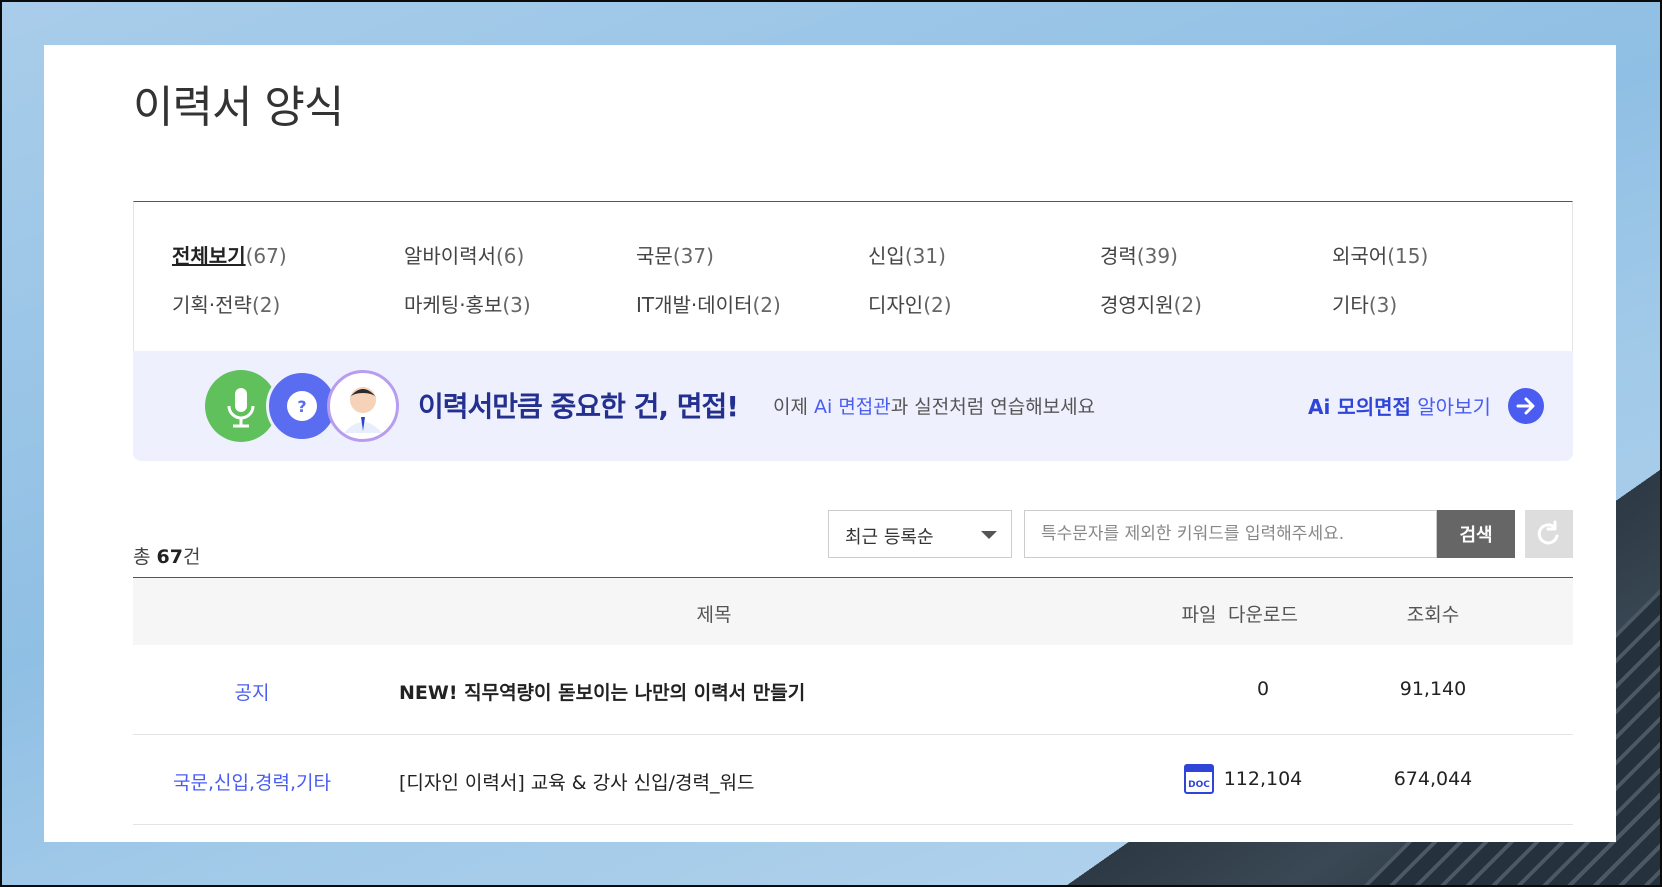 The width and height of the screenshot is (1662, 887). Describe the element at coordinates (1549, 534) in the screenshot. I see `refresh-icon` at that location.